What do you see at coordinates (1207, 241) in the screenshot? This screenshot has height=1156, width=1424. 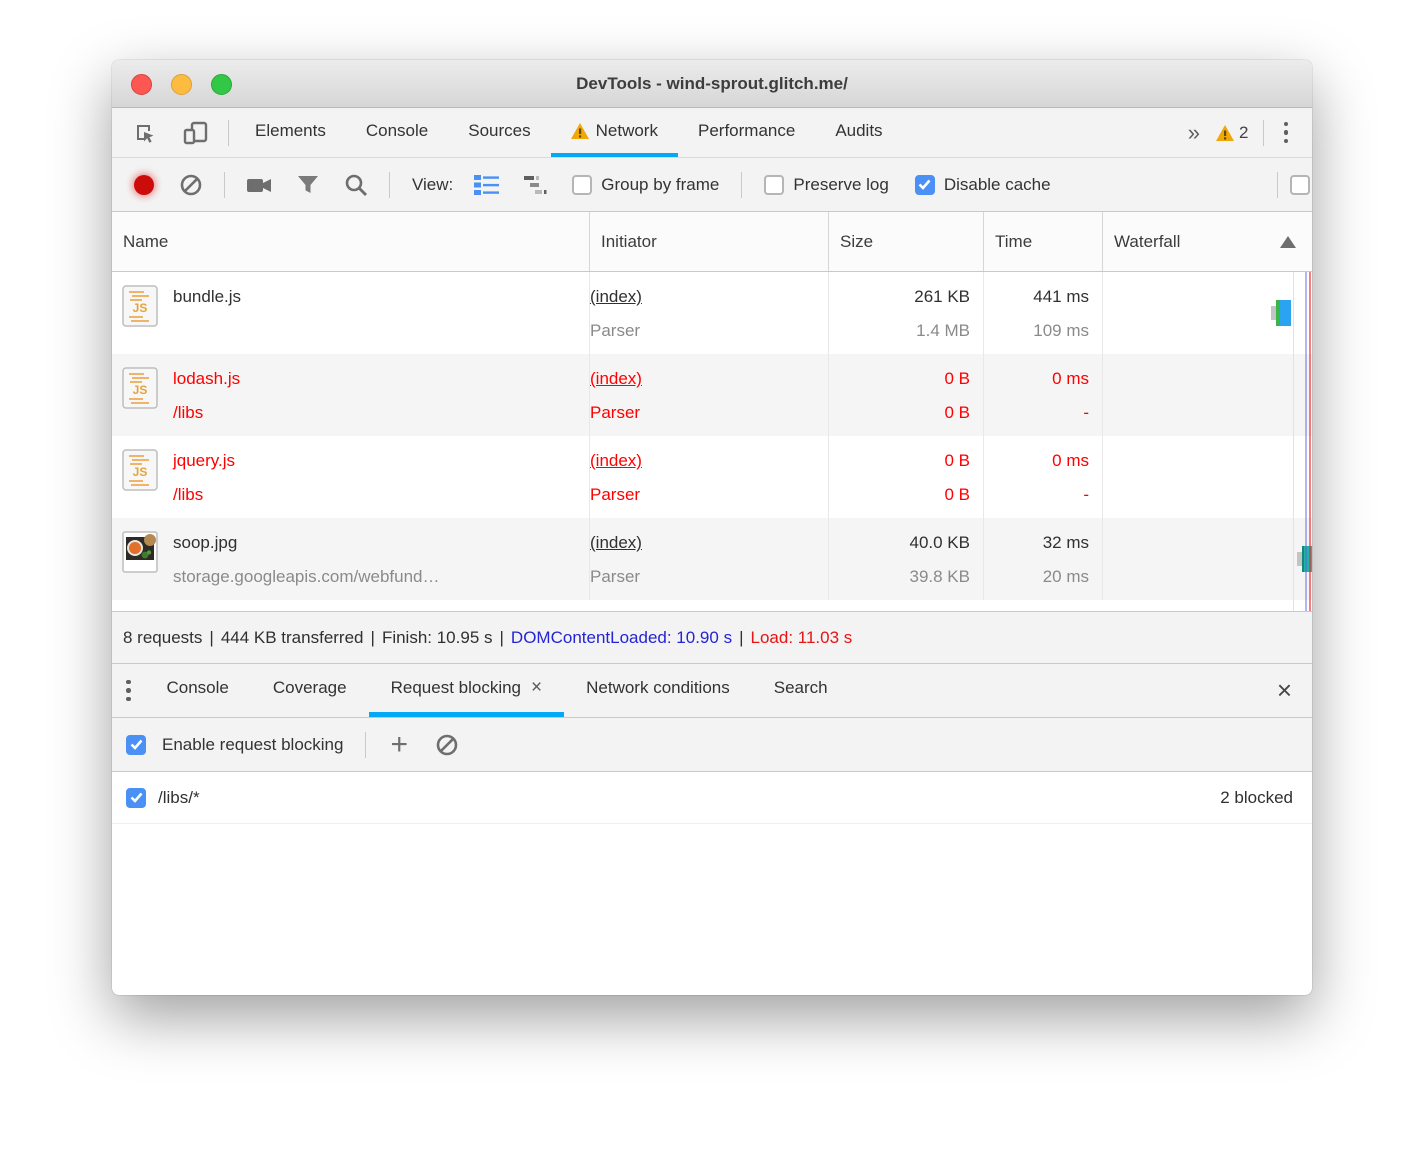 I see `column-header-waterfall: Waterfall` at bounding box center [1207, 241].